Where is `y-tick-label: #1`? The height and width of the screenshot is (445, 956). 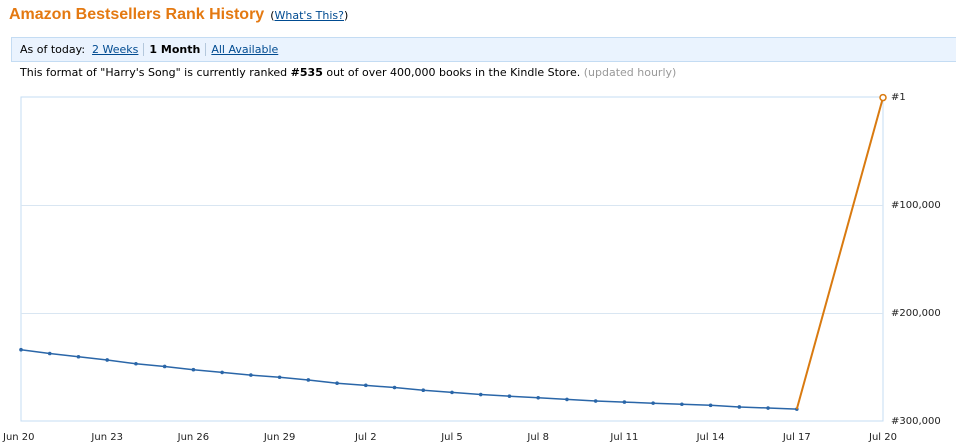
y-tick-label: #1 is located at coordinates (898, 97).